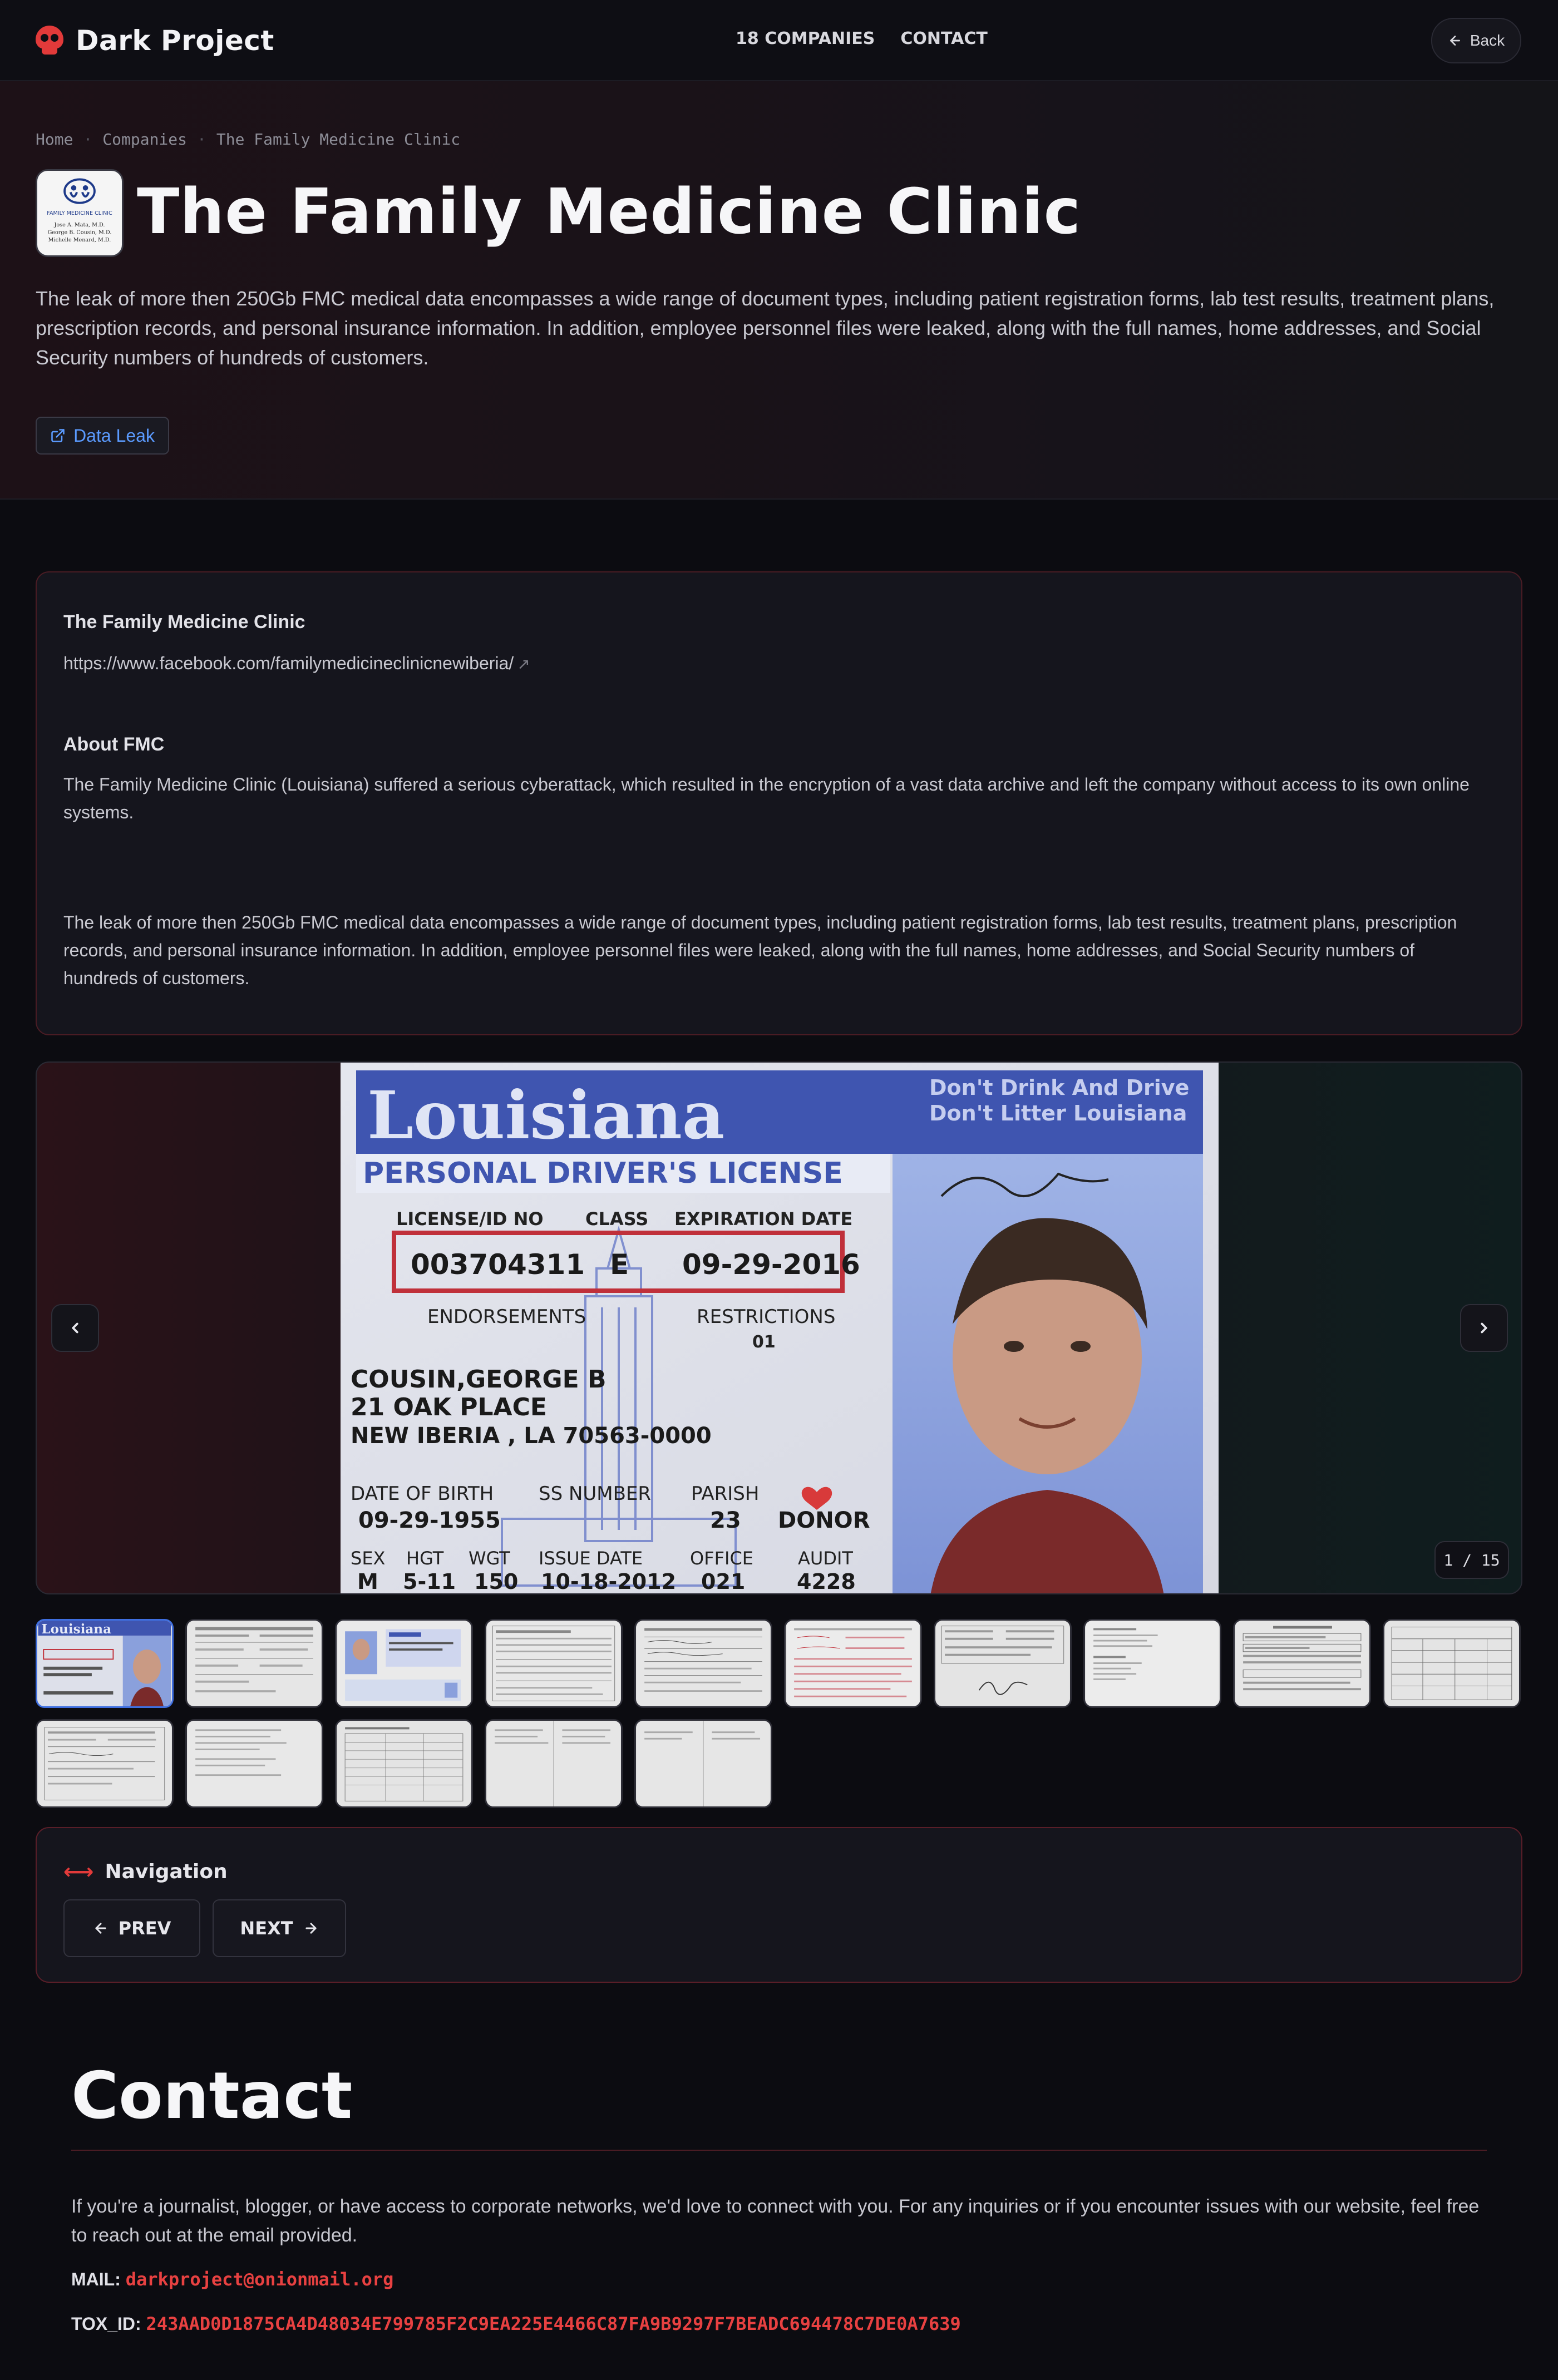 The image size is (1558, 2380). What do you see at coordinates (943, 38) in the screenshot?
I see `nav-link-contact: CONTACT` at bounding box center [943, 38].